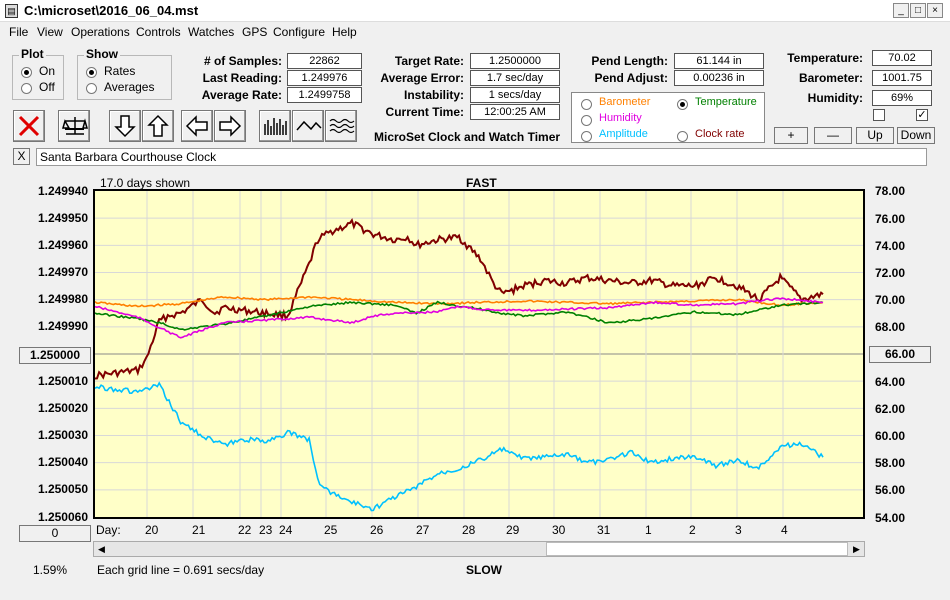 The image size is (950, 600). What do you see at coordinates (344, 32) in the screenshot?
I see `menu-help: Help` at bounding box center [344, 32].